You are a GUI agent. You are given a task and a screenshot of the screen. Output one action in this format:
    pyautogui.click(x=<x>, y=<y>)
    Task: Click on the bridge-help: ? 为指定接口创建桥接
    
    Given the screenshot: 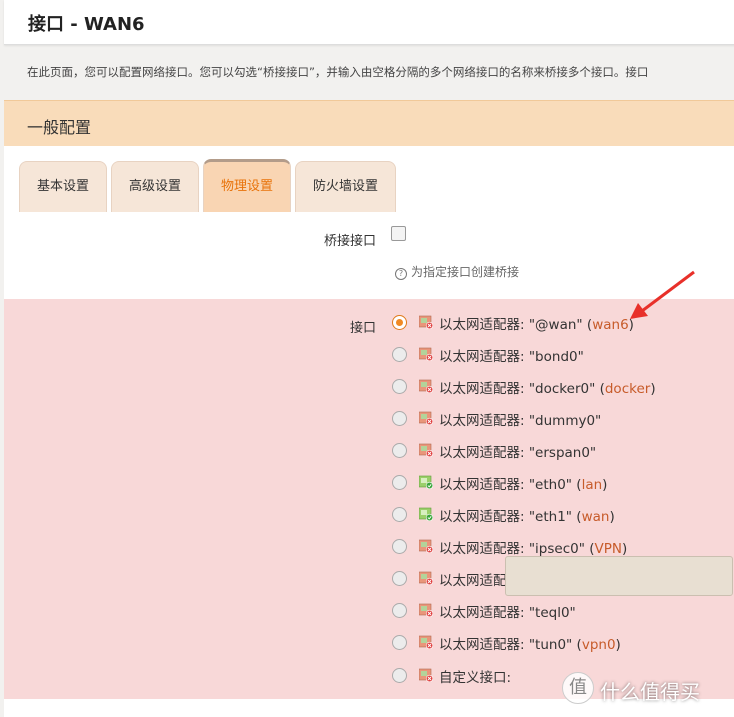 What is the action you would take?
    pyautogui.click(x=457, y=271)
    